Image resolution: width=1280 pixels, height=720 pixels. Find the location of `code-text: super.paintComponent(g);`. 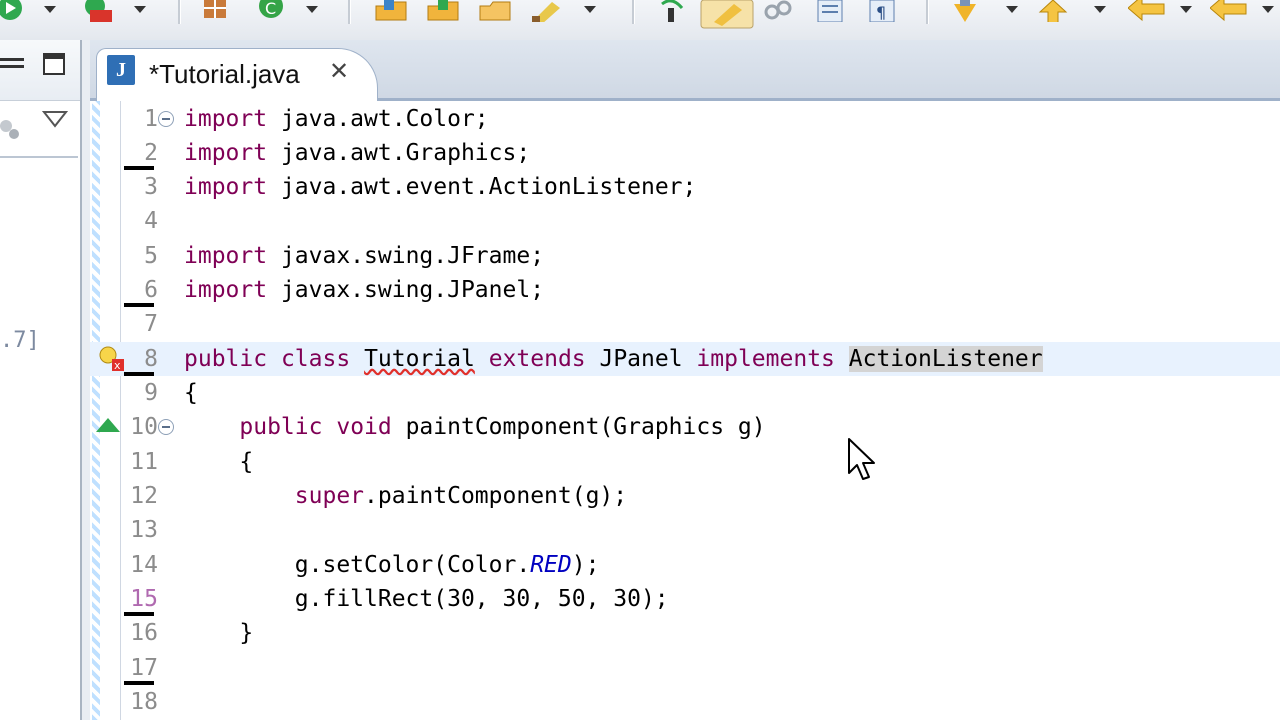

code-text: super.paintComponent(g); is located at coordinates (461, 496).